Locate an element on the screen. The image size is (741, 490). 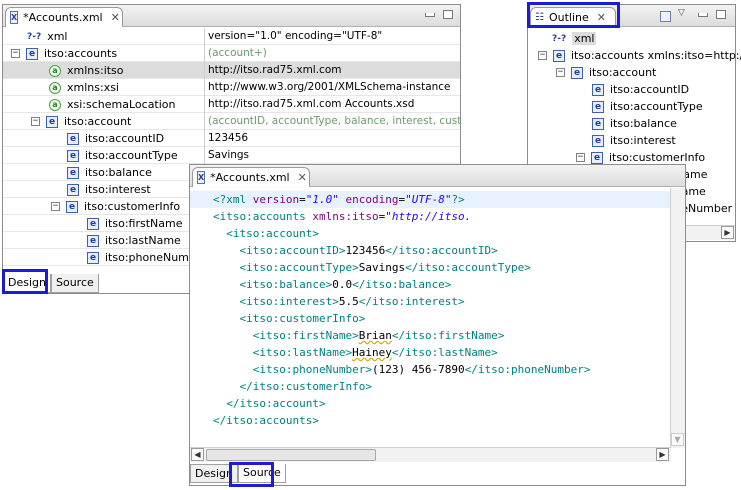
design-row-value-cell: Savings is located at coordinates (334, 155).